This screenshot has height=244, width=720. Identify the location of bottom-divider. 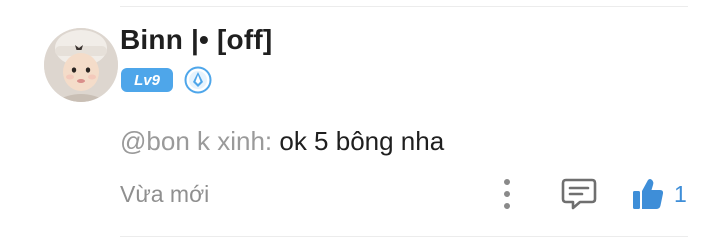
(404, 236).